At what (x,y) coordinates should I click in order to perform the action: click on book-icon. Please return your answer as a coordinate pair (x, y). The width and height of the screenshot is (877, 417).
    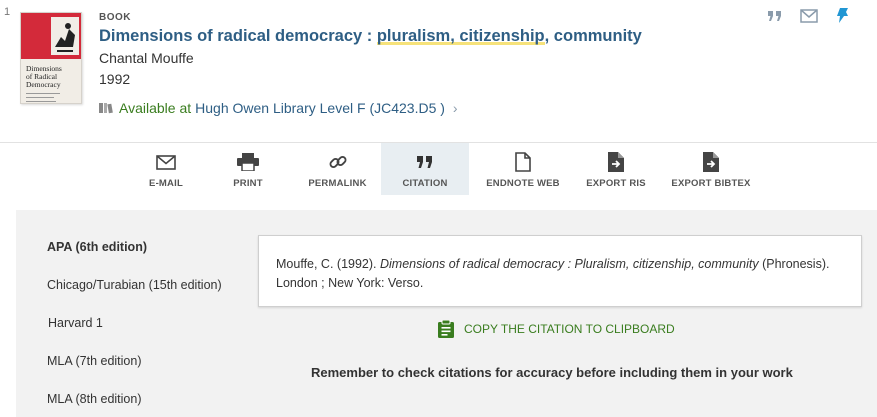
    Looking at the image, I should click on (106, 108).